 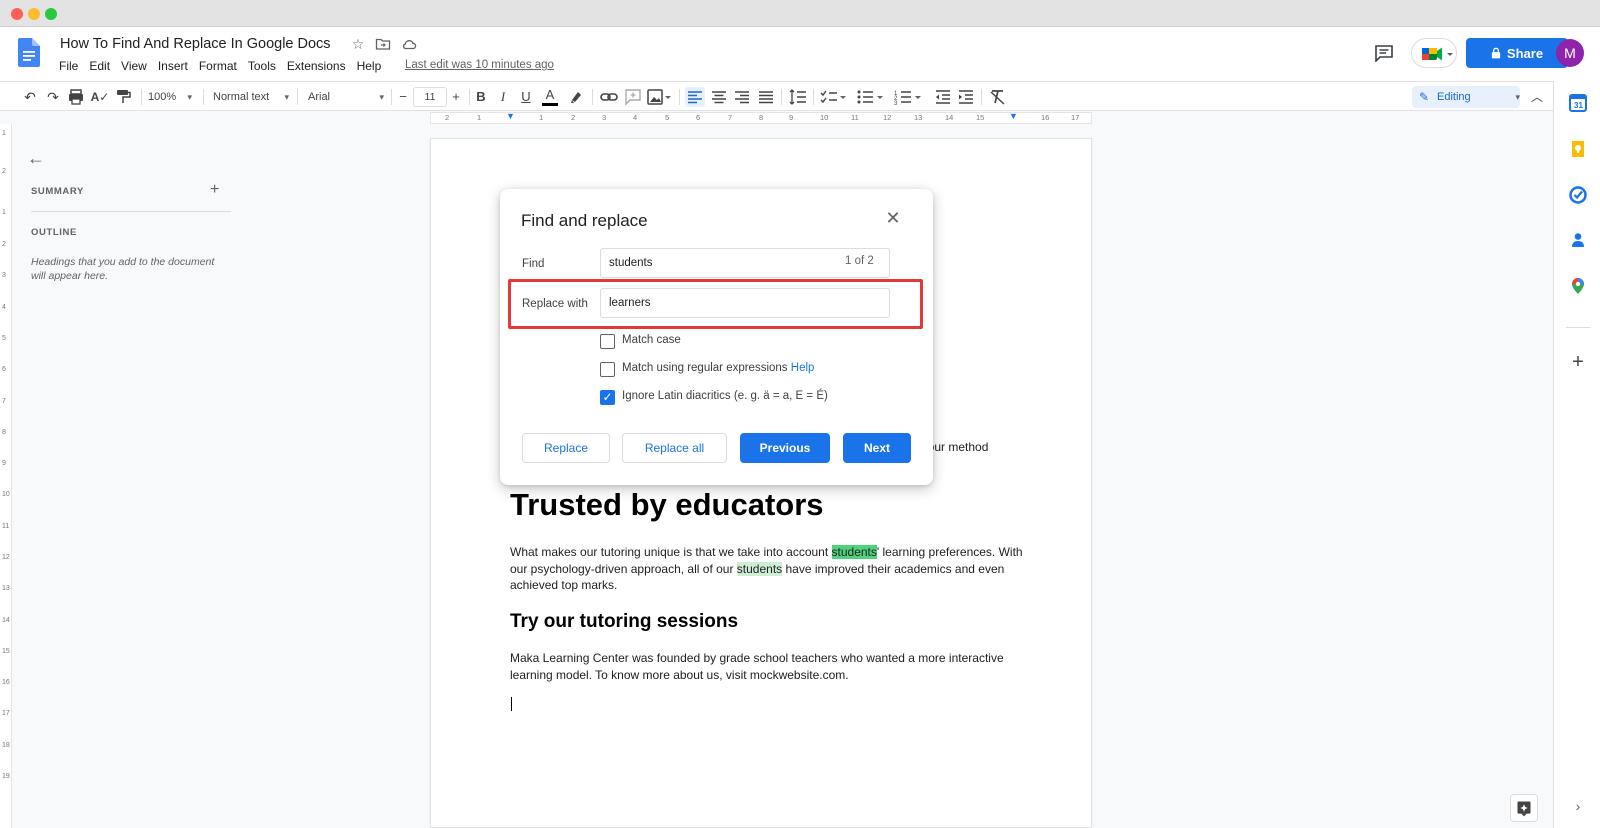 I want to click on align-center-icon, so click(x=719, y=97).